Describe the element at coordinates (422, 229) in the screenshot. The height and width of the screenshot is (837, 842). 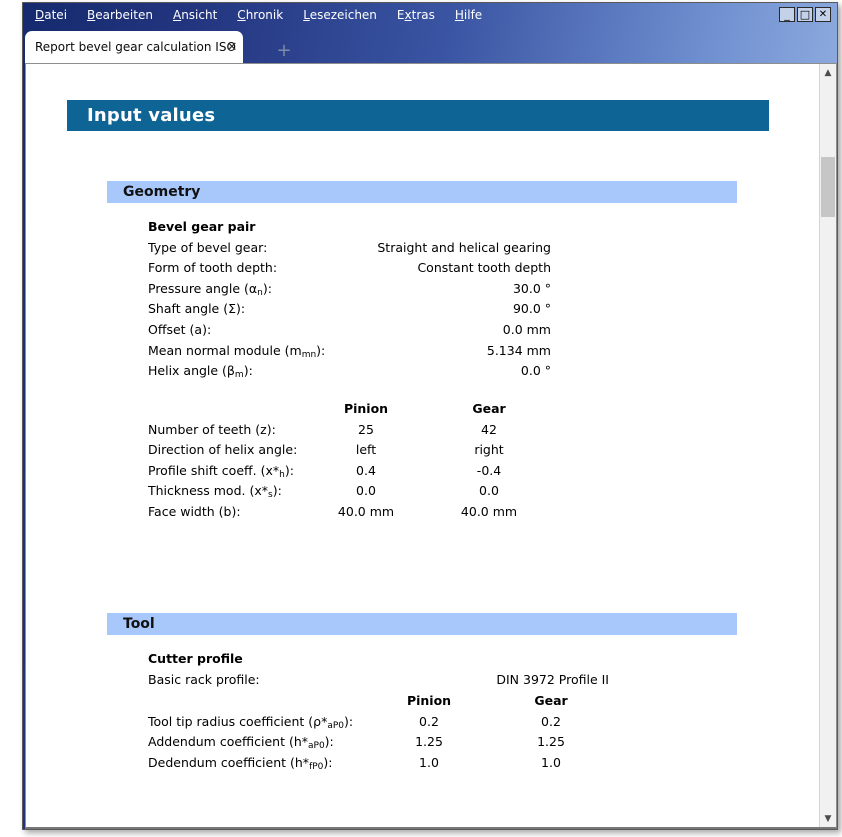
I see `group-title-row: Bevel gear pair` at that location.